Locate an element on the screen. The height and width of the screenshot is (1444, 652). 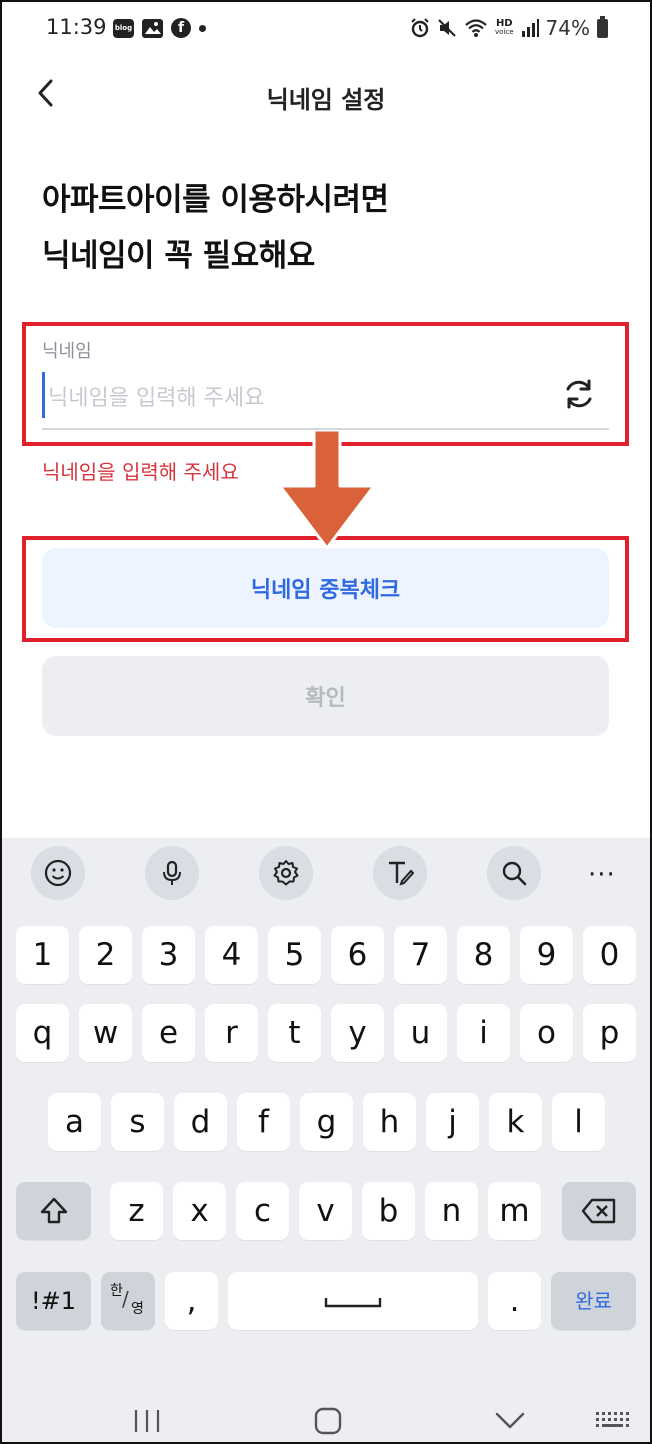
space-key is located at coordinates (353, 1301).